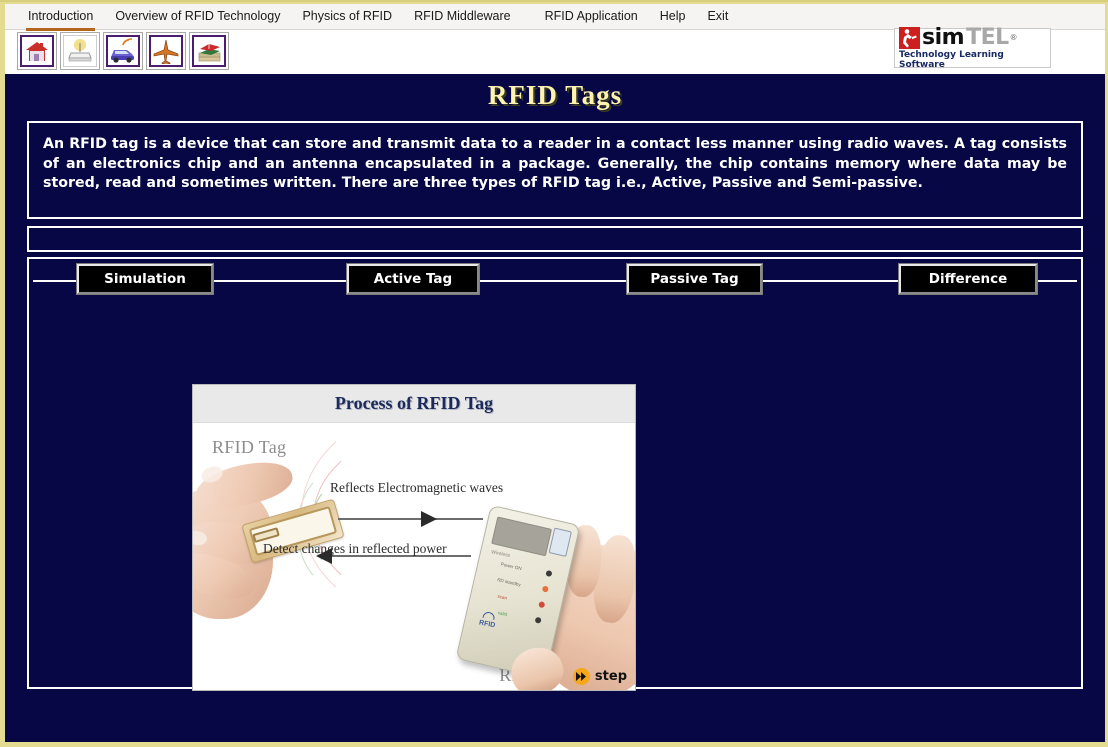 This screenshot has width=1108, height=747. I want to click on reader-led-label: valid, so click(502, 614).